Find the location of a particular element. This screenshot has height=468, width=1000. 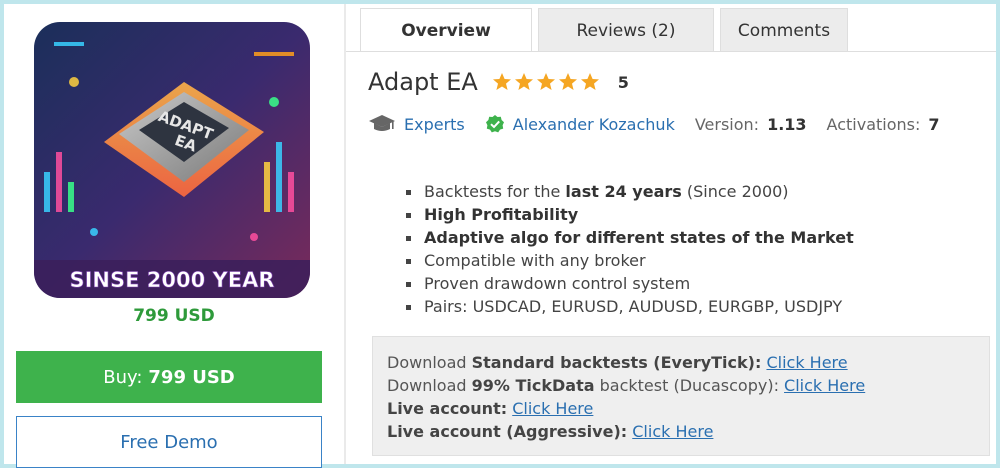

graduation-cap-icon is located at coordinates (382, 123).